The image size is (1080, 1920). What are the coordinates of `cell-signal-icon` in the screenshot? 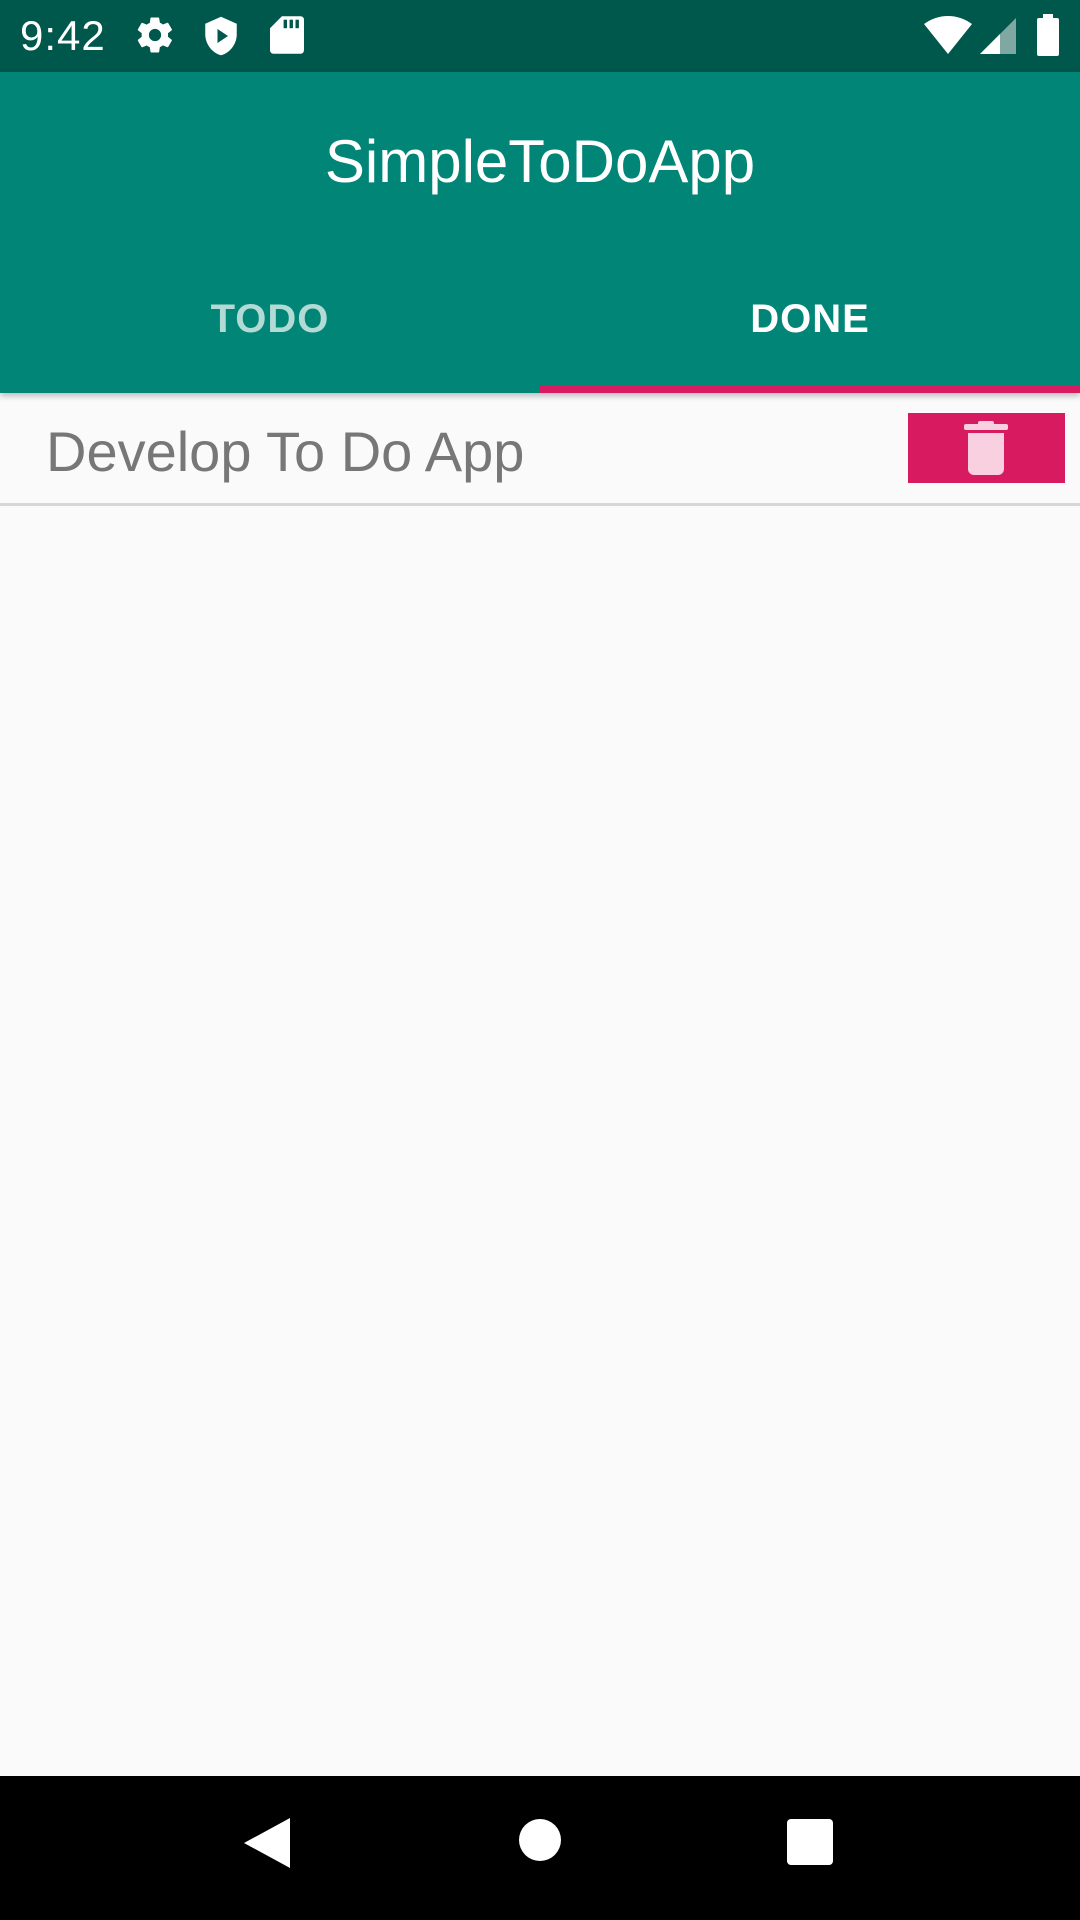 It's located at (998, 38).